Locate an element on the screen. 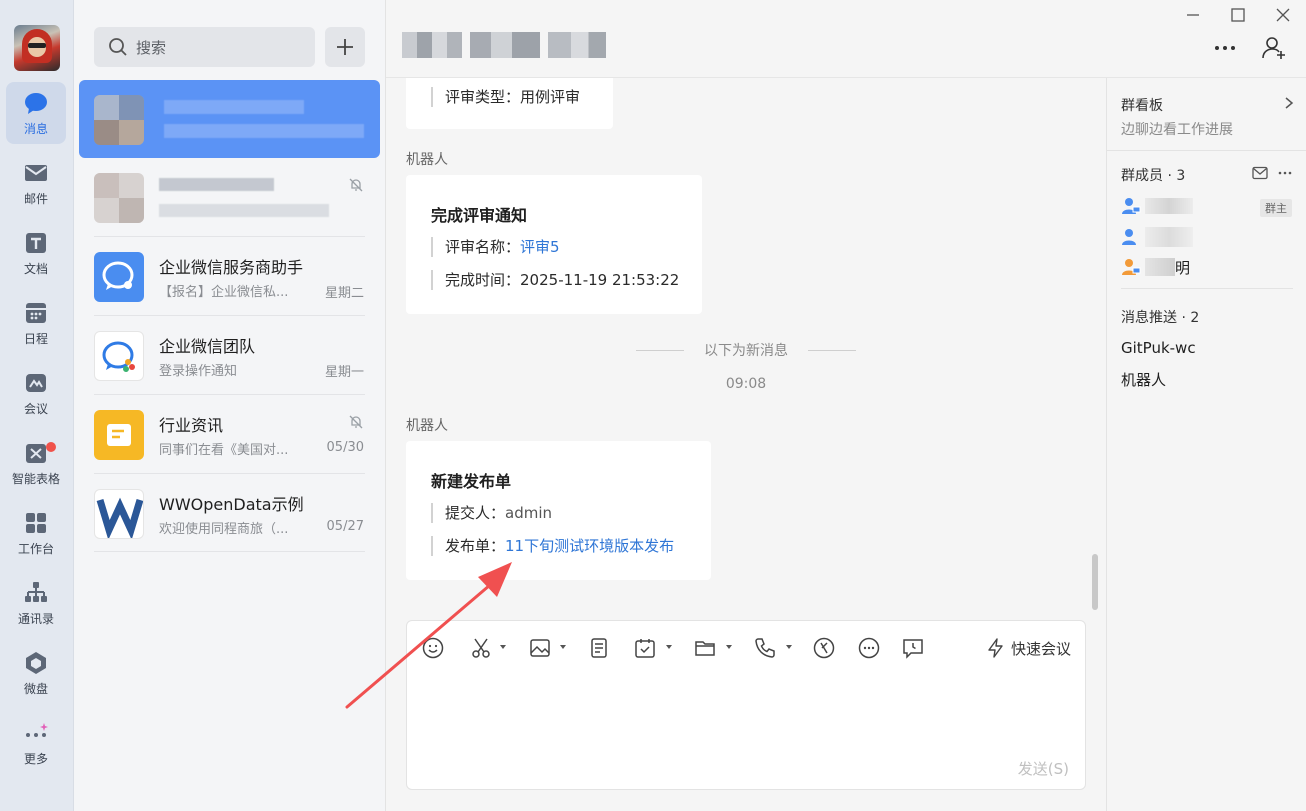 The height and width of the screenshot is (811, 1306). live-icon is located at coordinates (824, 648).